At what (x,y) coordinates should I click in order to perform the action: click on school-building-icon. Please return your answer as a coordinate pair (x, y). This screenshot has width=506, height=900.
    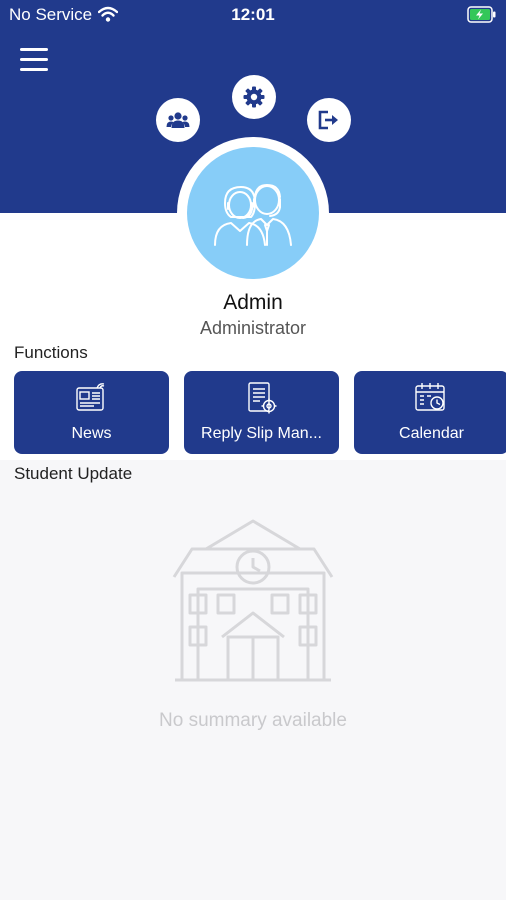
    Looking at the image, I should click on (253, 600).